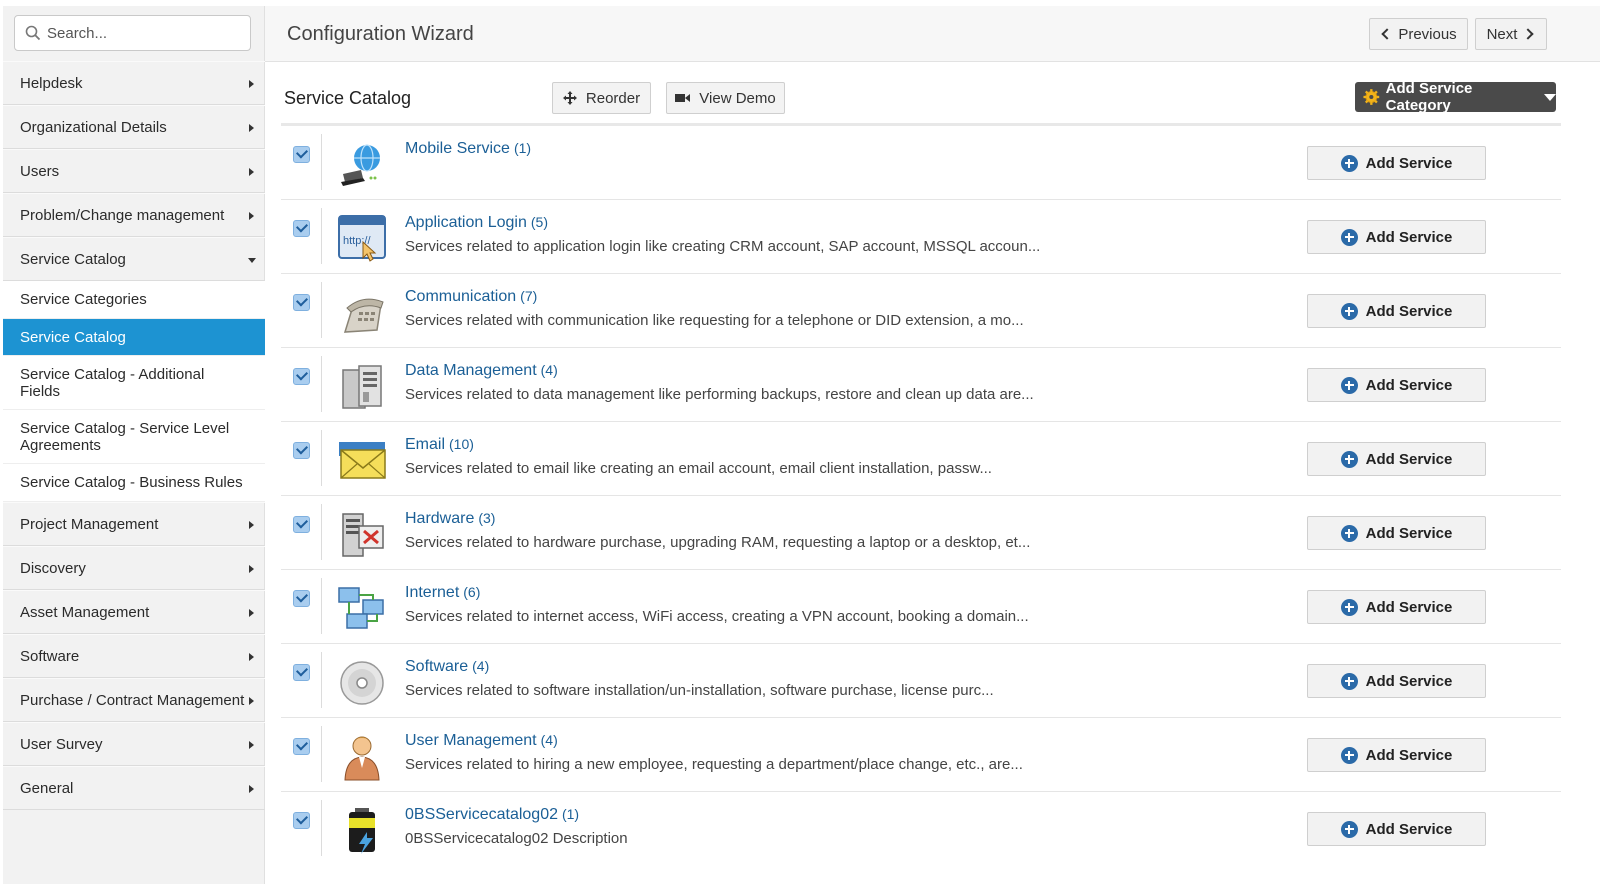 Image resolution: width=1600 pixels, height=884 pixels. I want to click on next-button-label: Next, so click(1502, 34).